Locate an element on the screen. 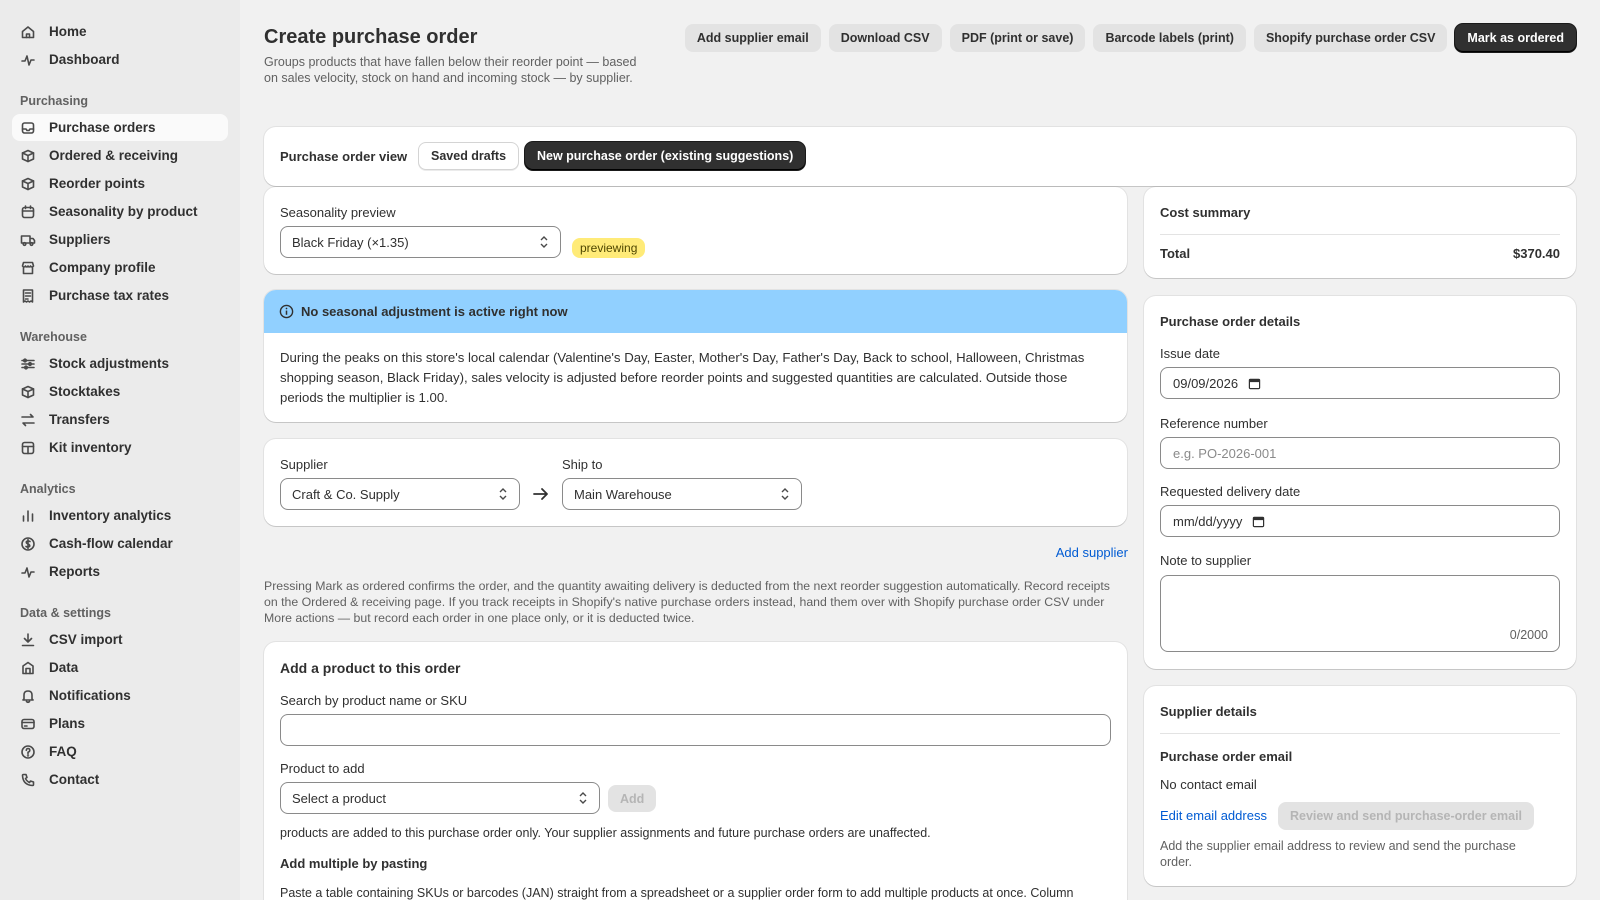  sidebar-item-label: Ordered & receiving is located at coordinates (114, 155).